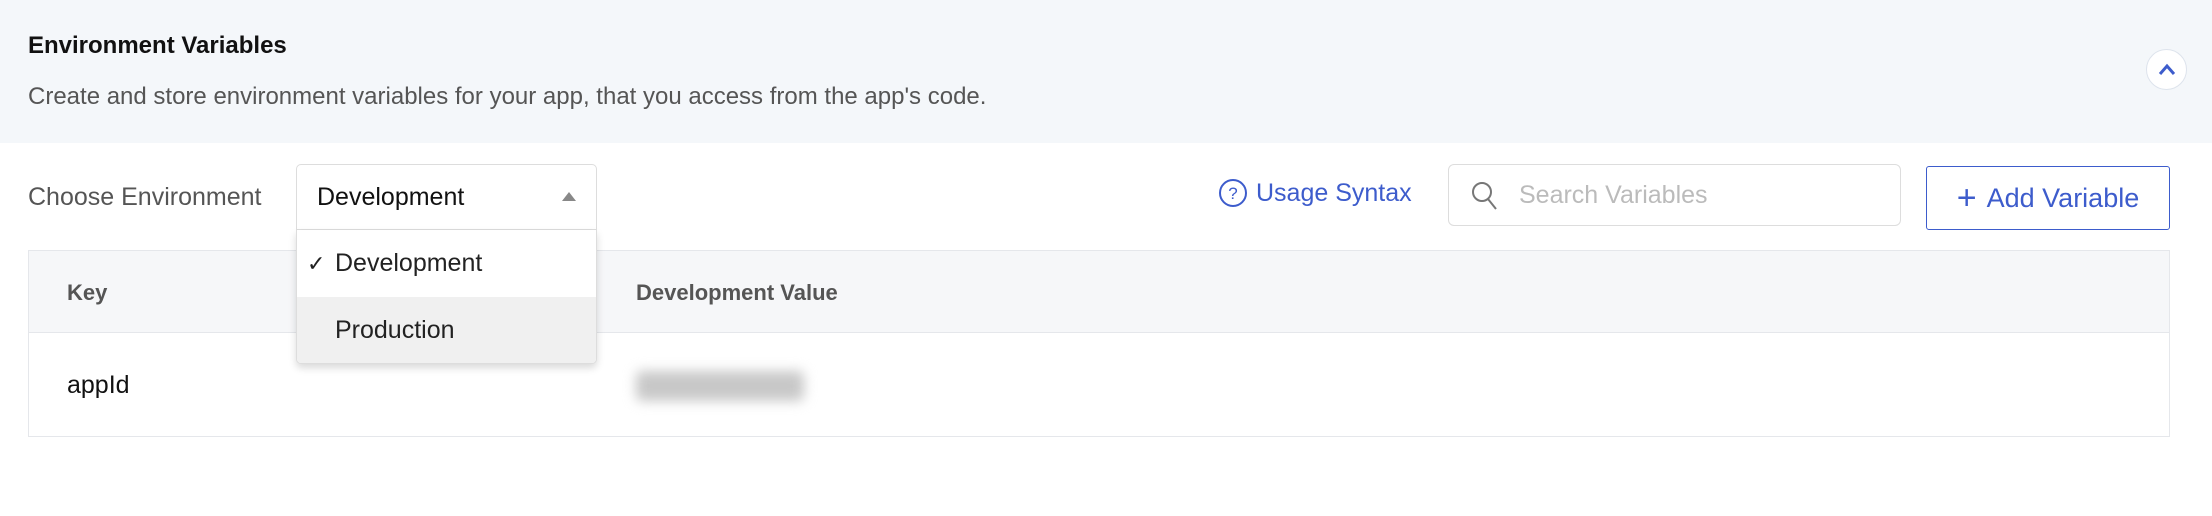 The width and height of the screenshot is (2212, 516). I want to click on variable-key: appId, so click(98, 385).